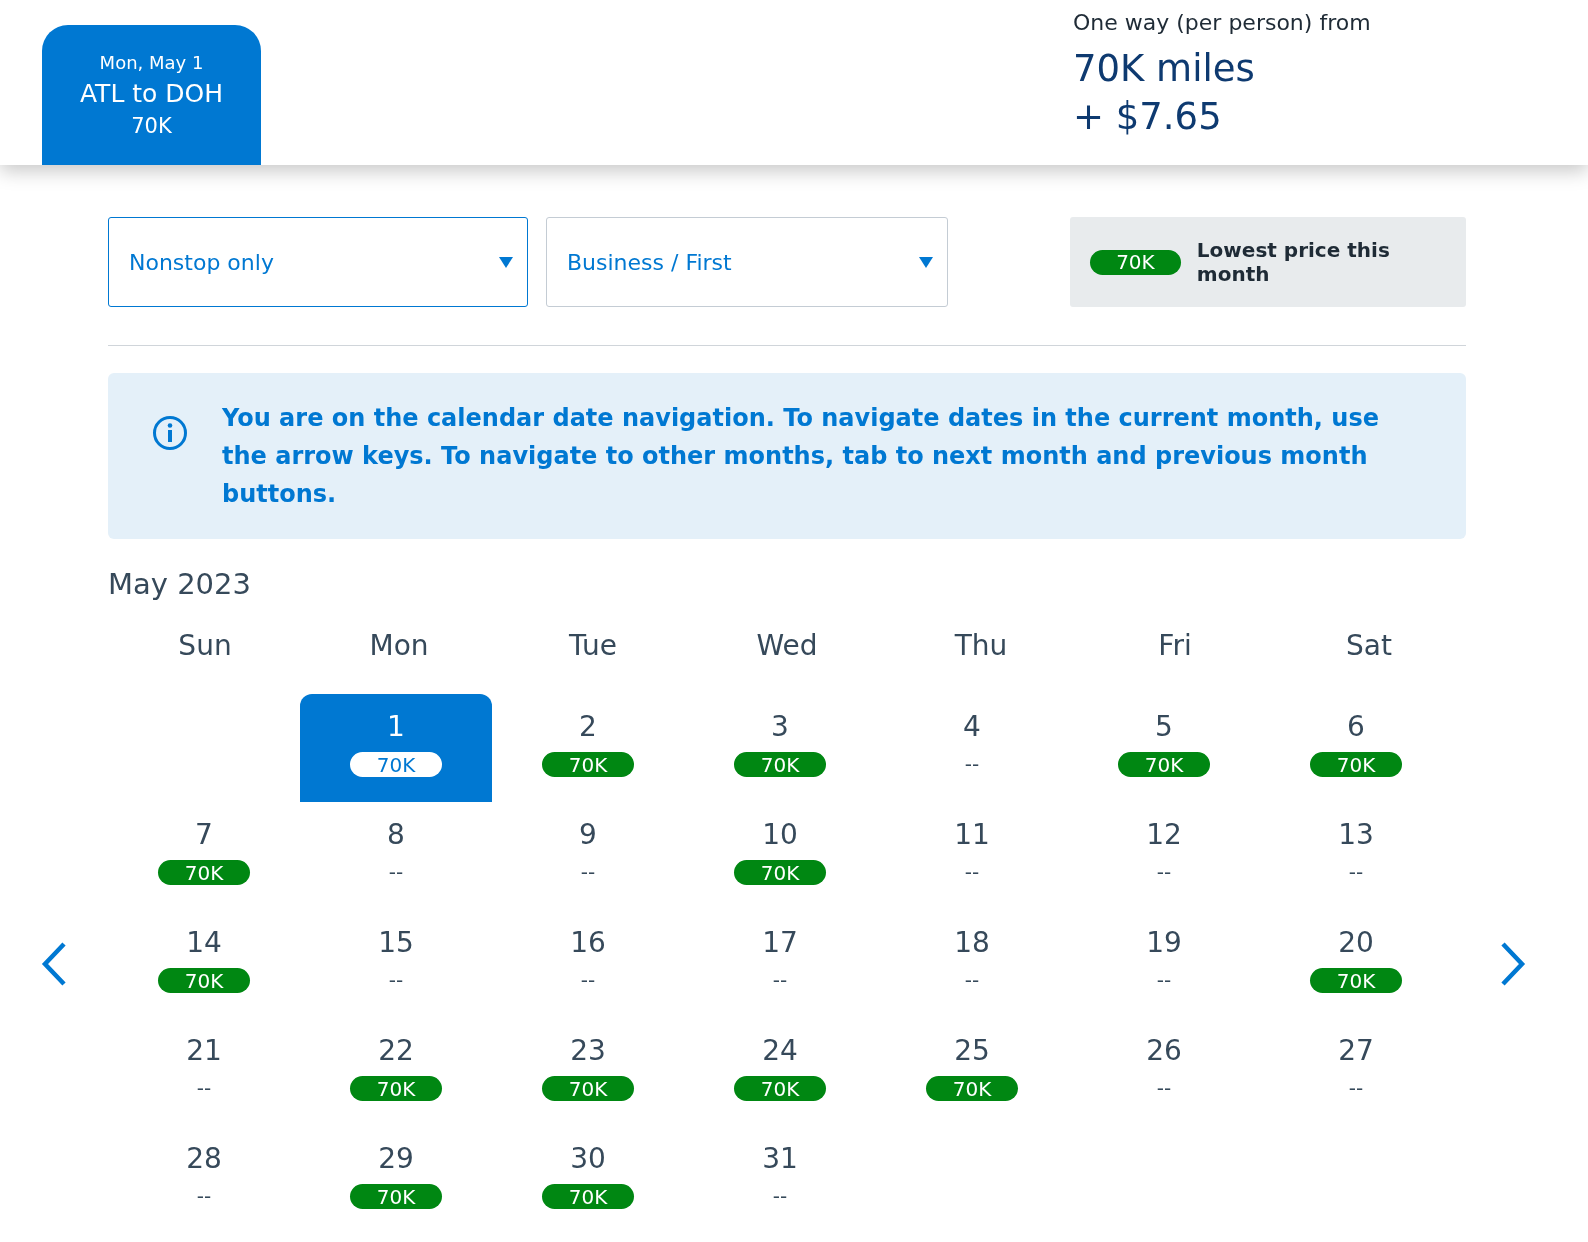 The height and width of the screenshot is (1242, 1588). Describe the element at coordinates (204, 964) in the screenshot. I see `calendar-day: 14 70K` at that location.